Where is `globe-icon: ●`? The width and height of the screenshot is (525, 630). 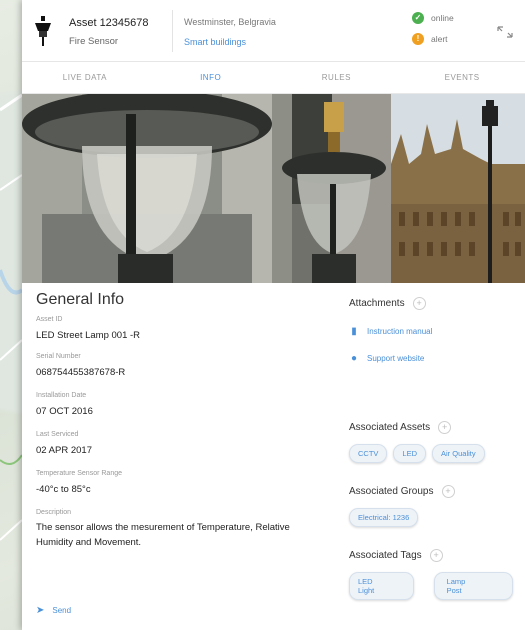
globe-icon: ● is located at coordinates (354, 358).